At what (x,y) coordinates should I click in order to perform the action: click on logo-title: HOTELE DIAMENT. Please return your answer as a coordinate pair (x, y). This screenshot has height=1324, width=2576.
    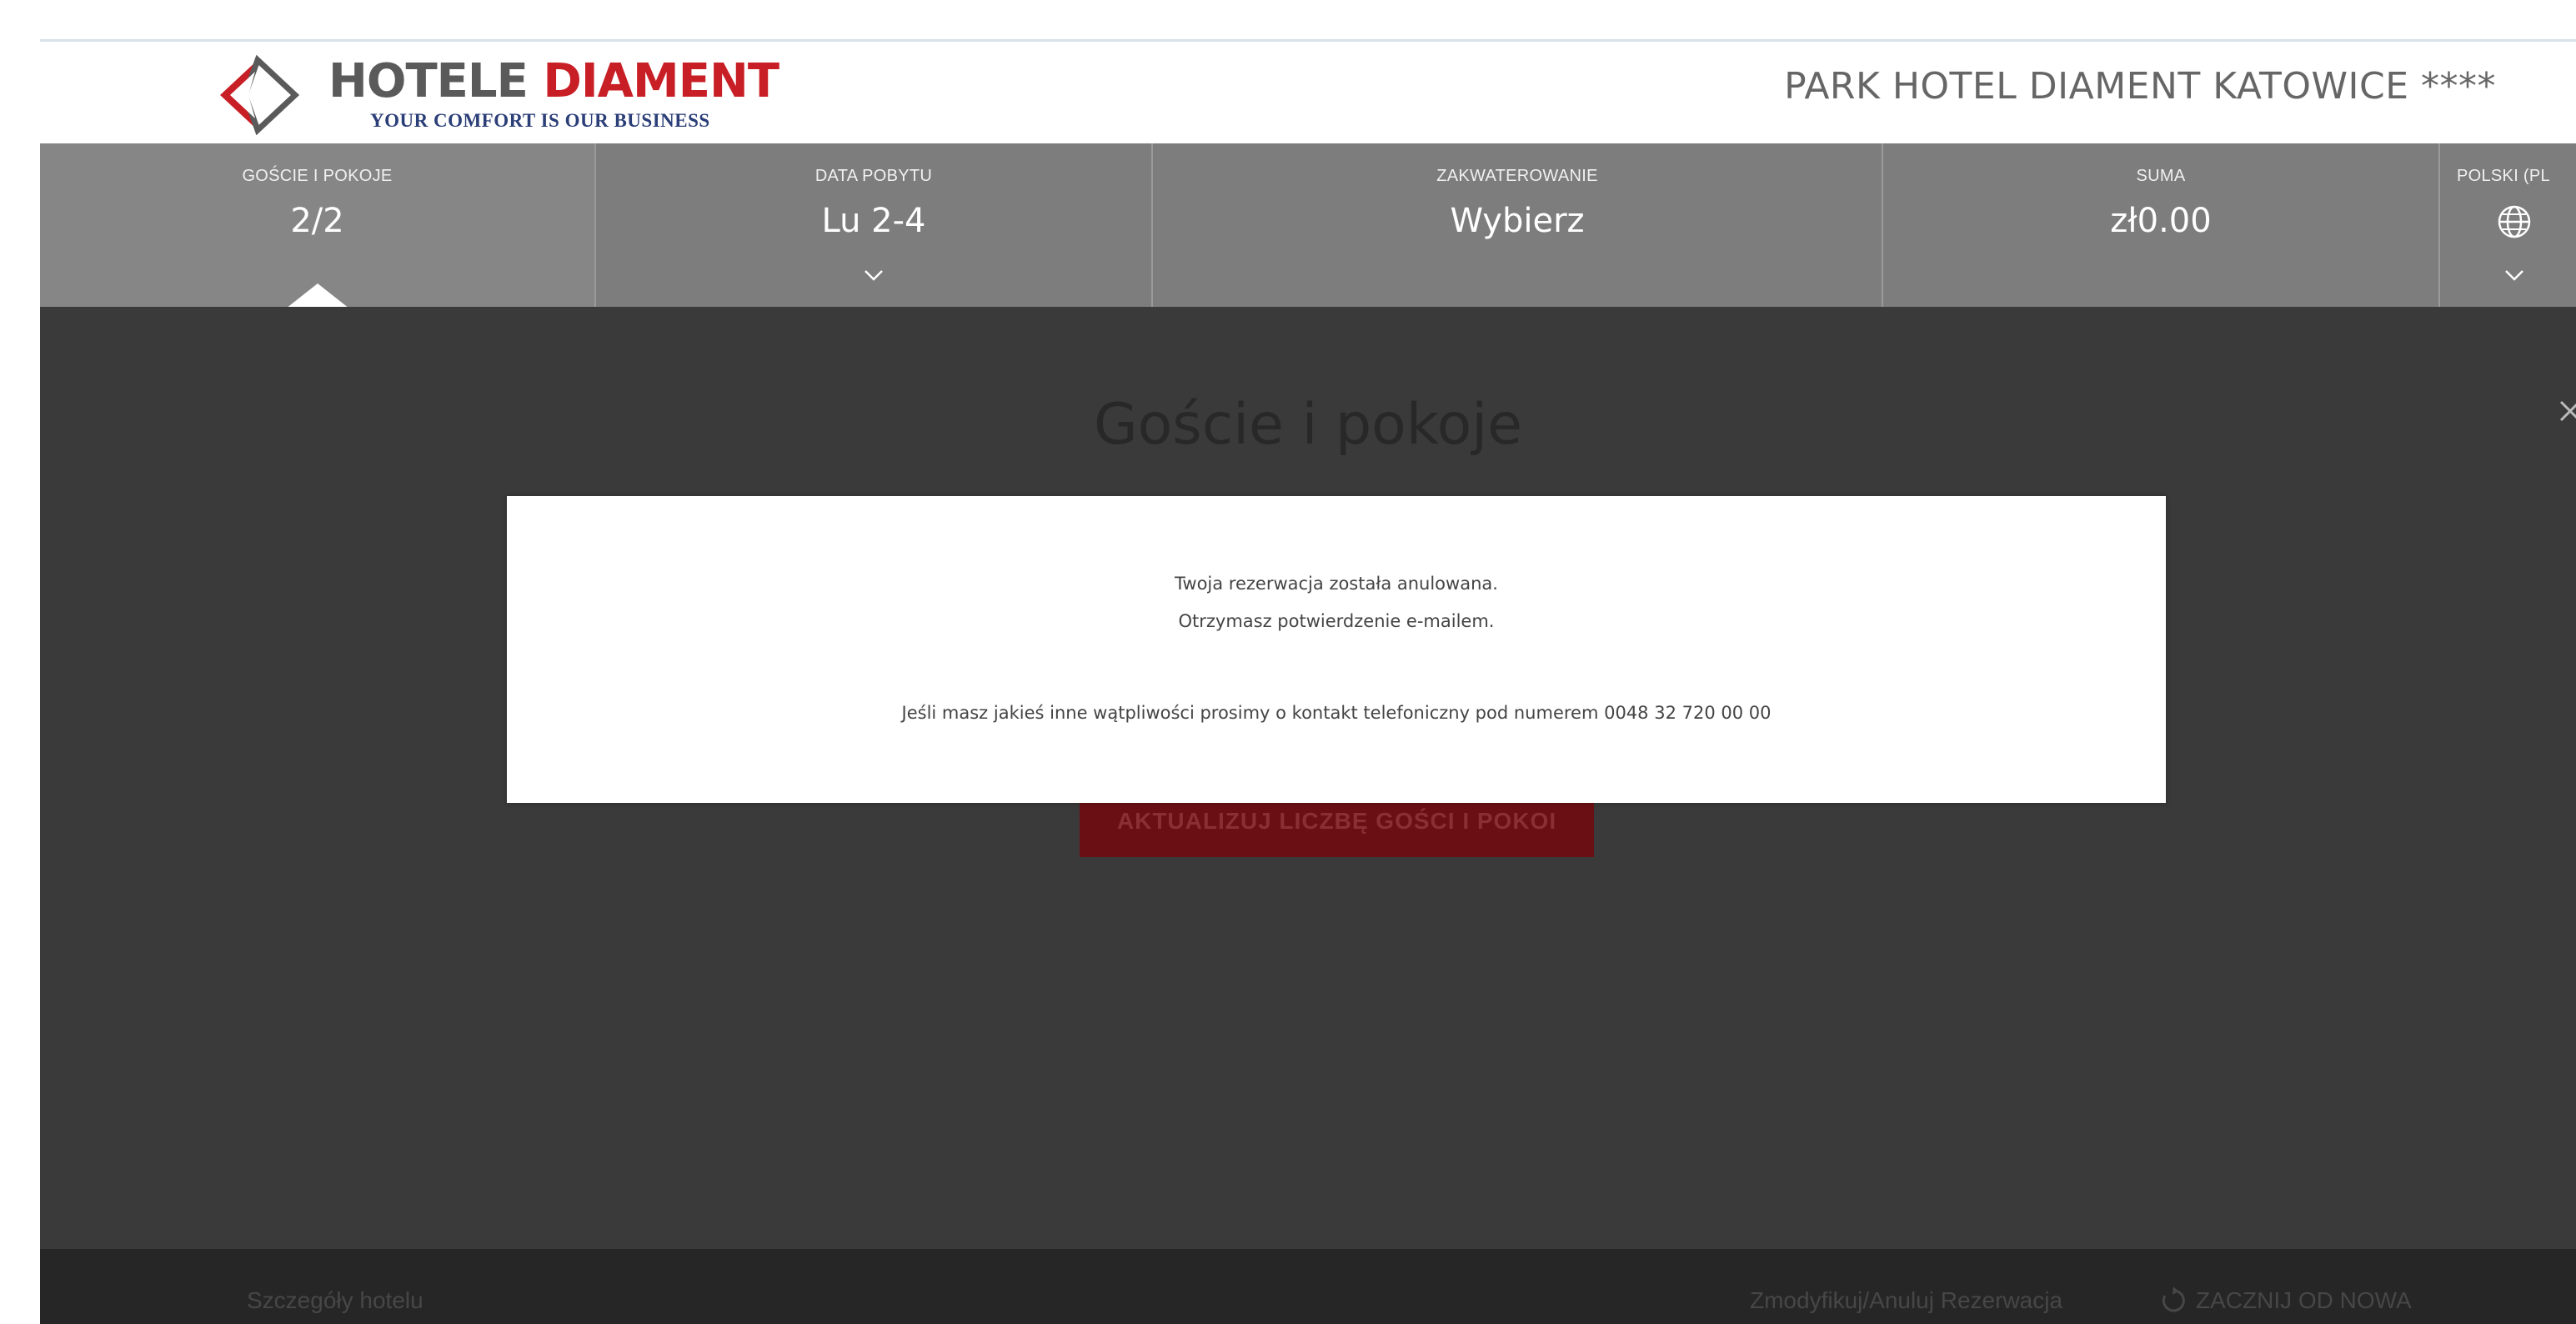
    Looking at the image, I should click on (553, 81).